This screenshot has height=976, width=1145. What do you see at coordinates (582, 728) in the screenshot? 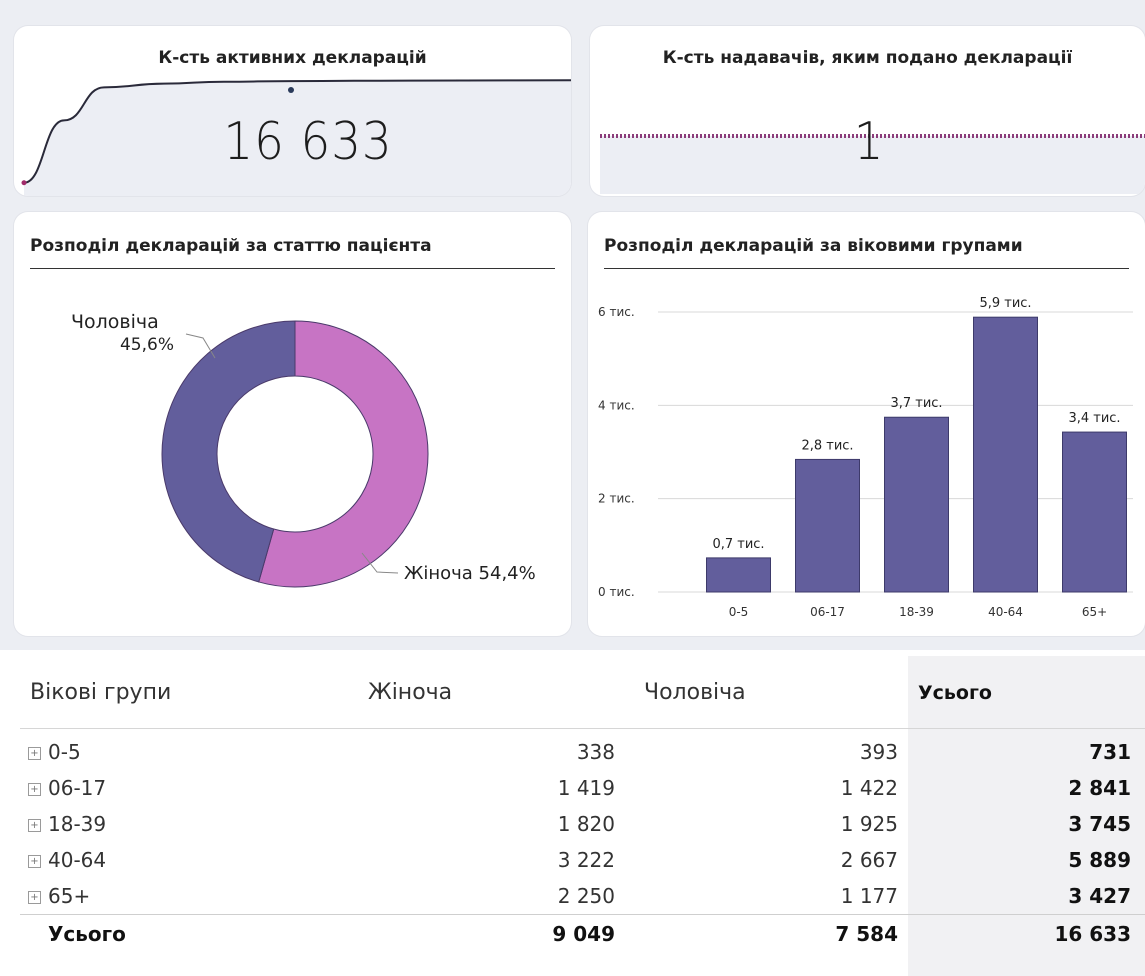
I see `header-divider` at bounding box center [582, 728].